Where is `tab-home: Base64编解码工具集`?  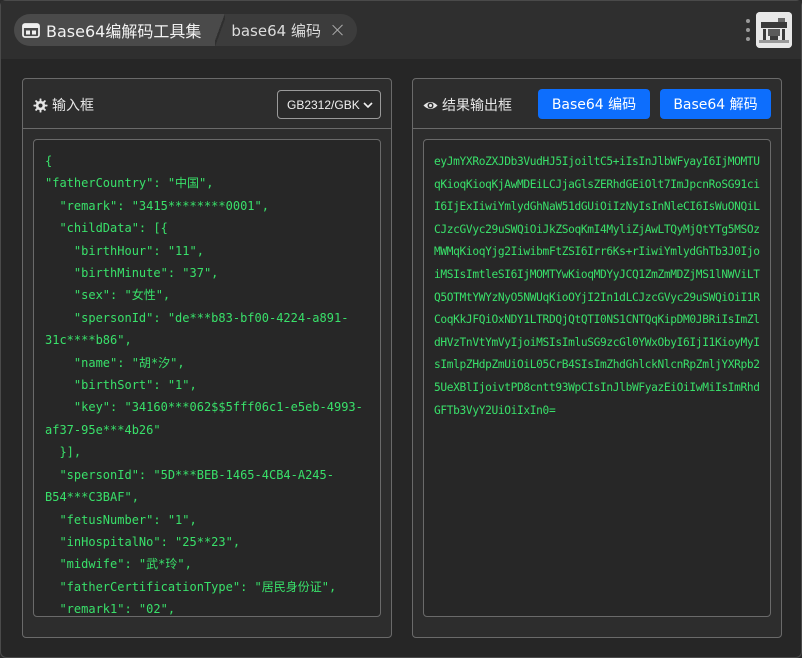
tab-home: Base64编解码工具集 is located at coordinates (115, 30).